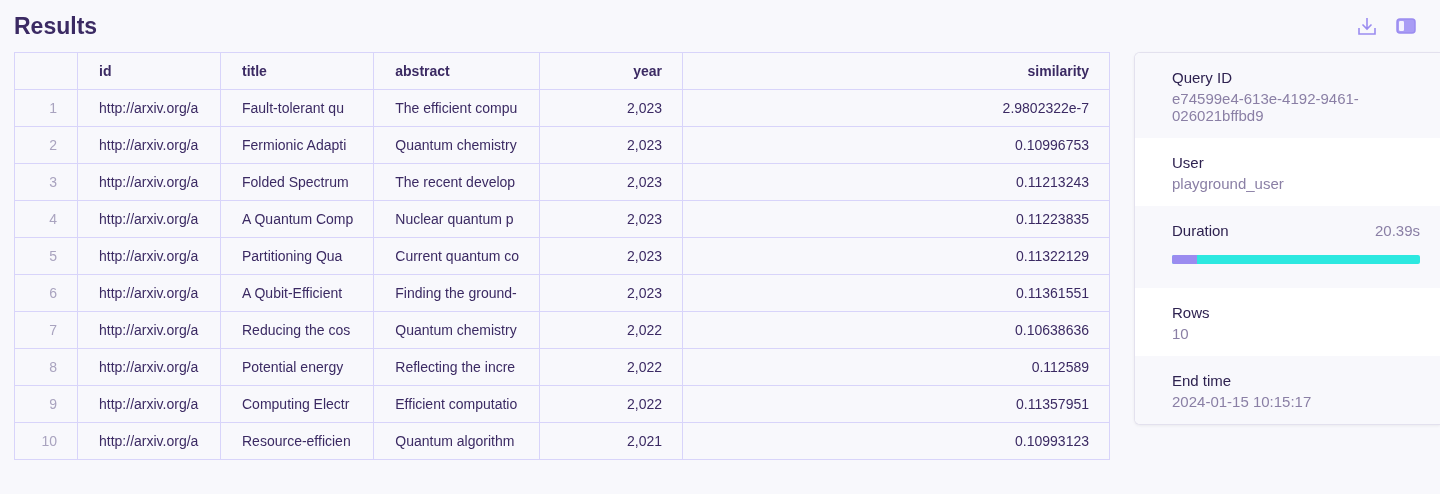  Describe the element at coordinates (46, 145) in the screenshot. I see `row-number: 2` at that location.